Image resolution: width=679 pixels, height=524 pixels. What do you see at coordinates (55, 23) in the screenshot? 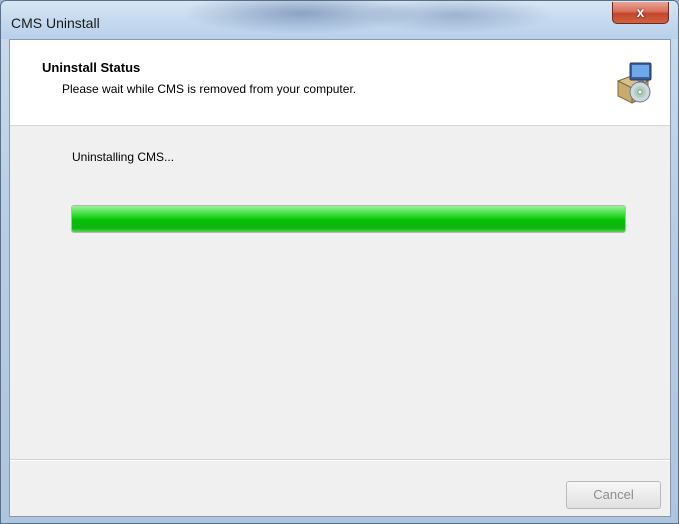
I see `window-title: CMS Uninstall` at bounding box center [55, 23].